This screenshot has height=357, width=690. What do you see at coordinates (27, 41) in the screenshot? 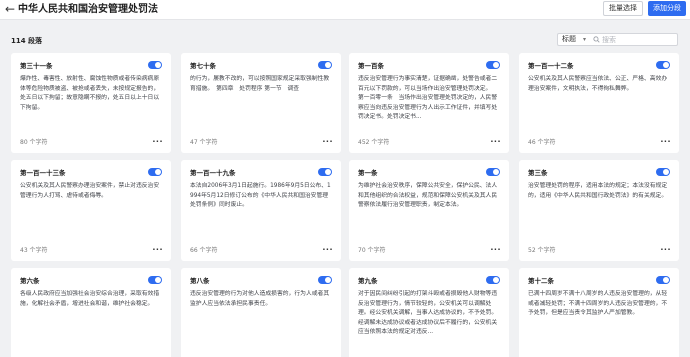
I see `segment-count: 114 段落` at bounding box center [27, 41].